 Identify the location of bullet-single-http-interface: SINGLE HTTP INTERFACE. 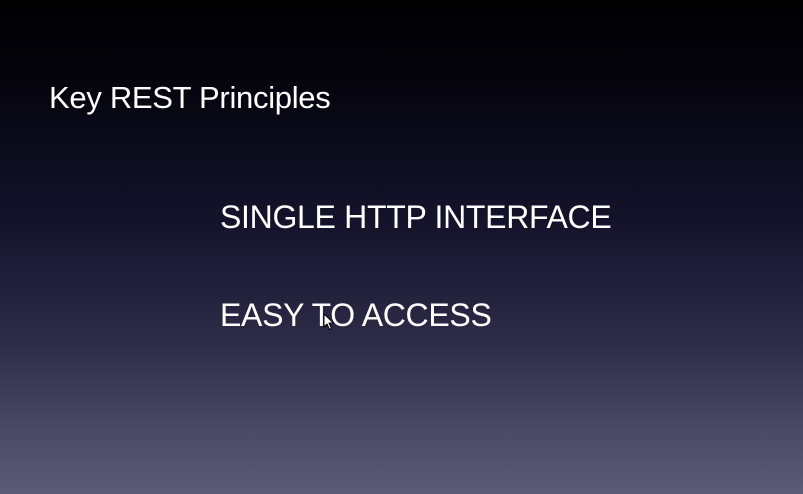
(416, 217).